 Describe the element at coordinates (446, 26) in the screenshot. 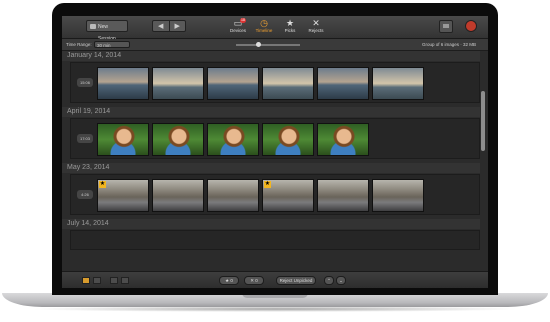

I see `image-view-button` at that location.